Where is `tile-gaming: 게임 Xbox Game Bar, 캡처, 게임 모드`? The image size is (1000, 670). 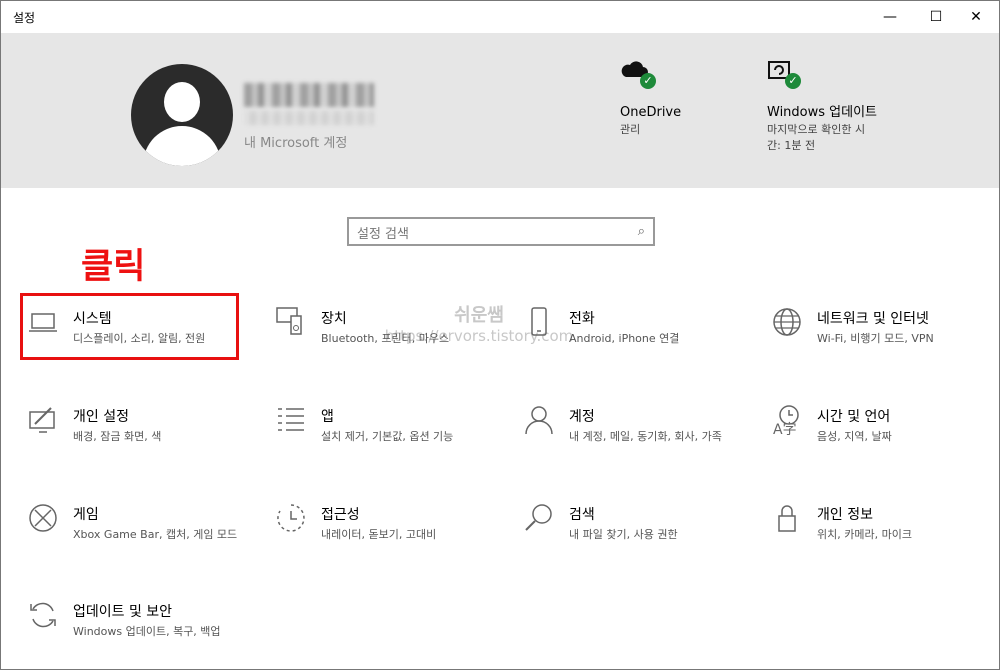 tile-gaming: 게임 Xbox Game Bar, 캡처, 게임 모드 is located at coordinates (137, 537).